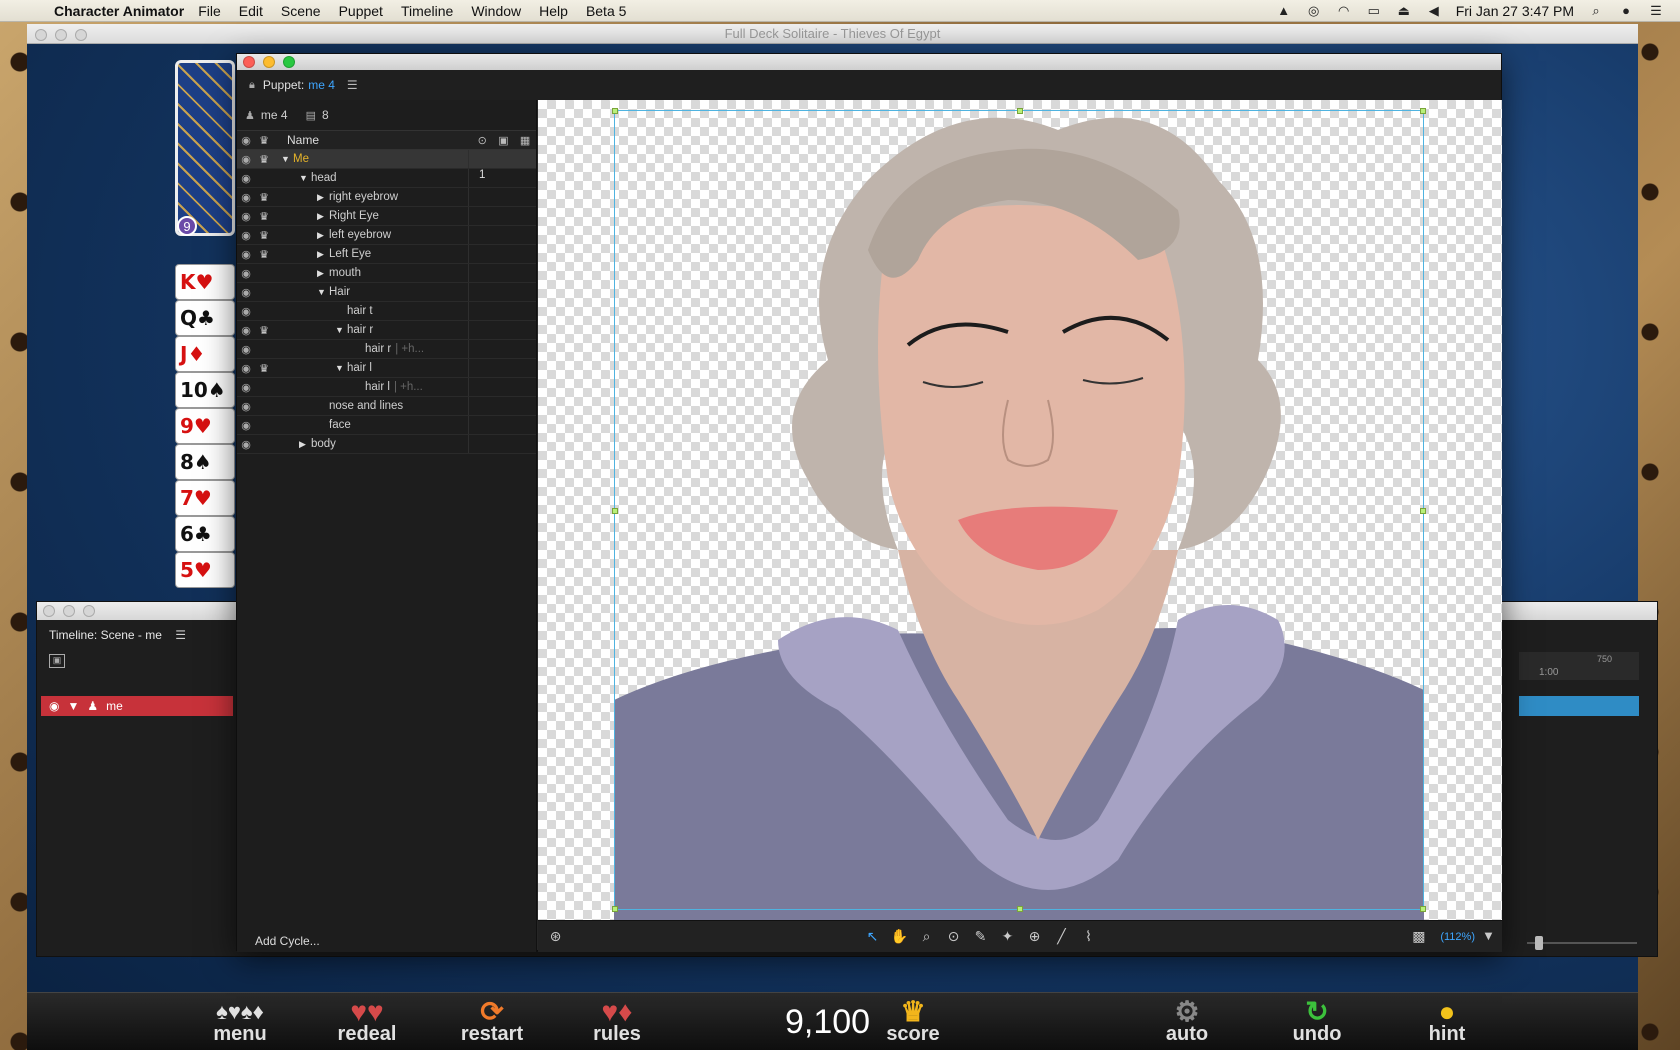  I want to click on search-icon: ⌕, so click(1596, 10).